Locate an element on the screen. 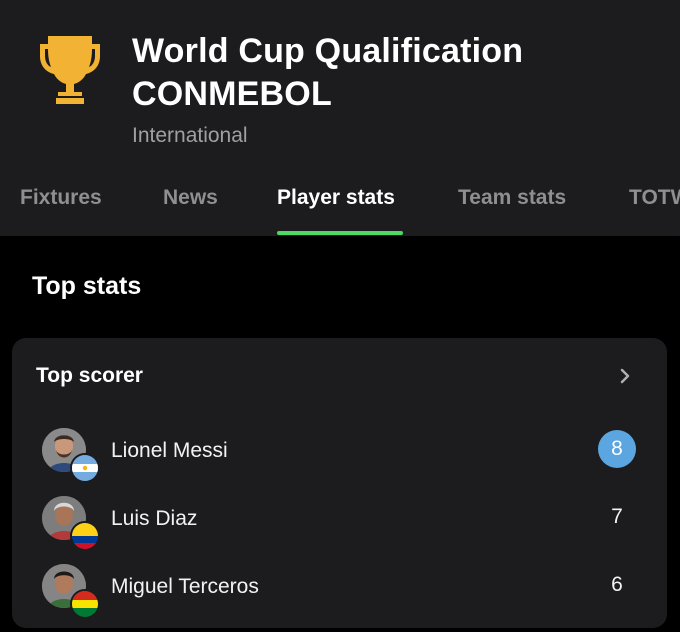 The width and height of the screenshot is (680, 632). player-name: Lionel Messi is located at coordinates (169, 450).